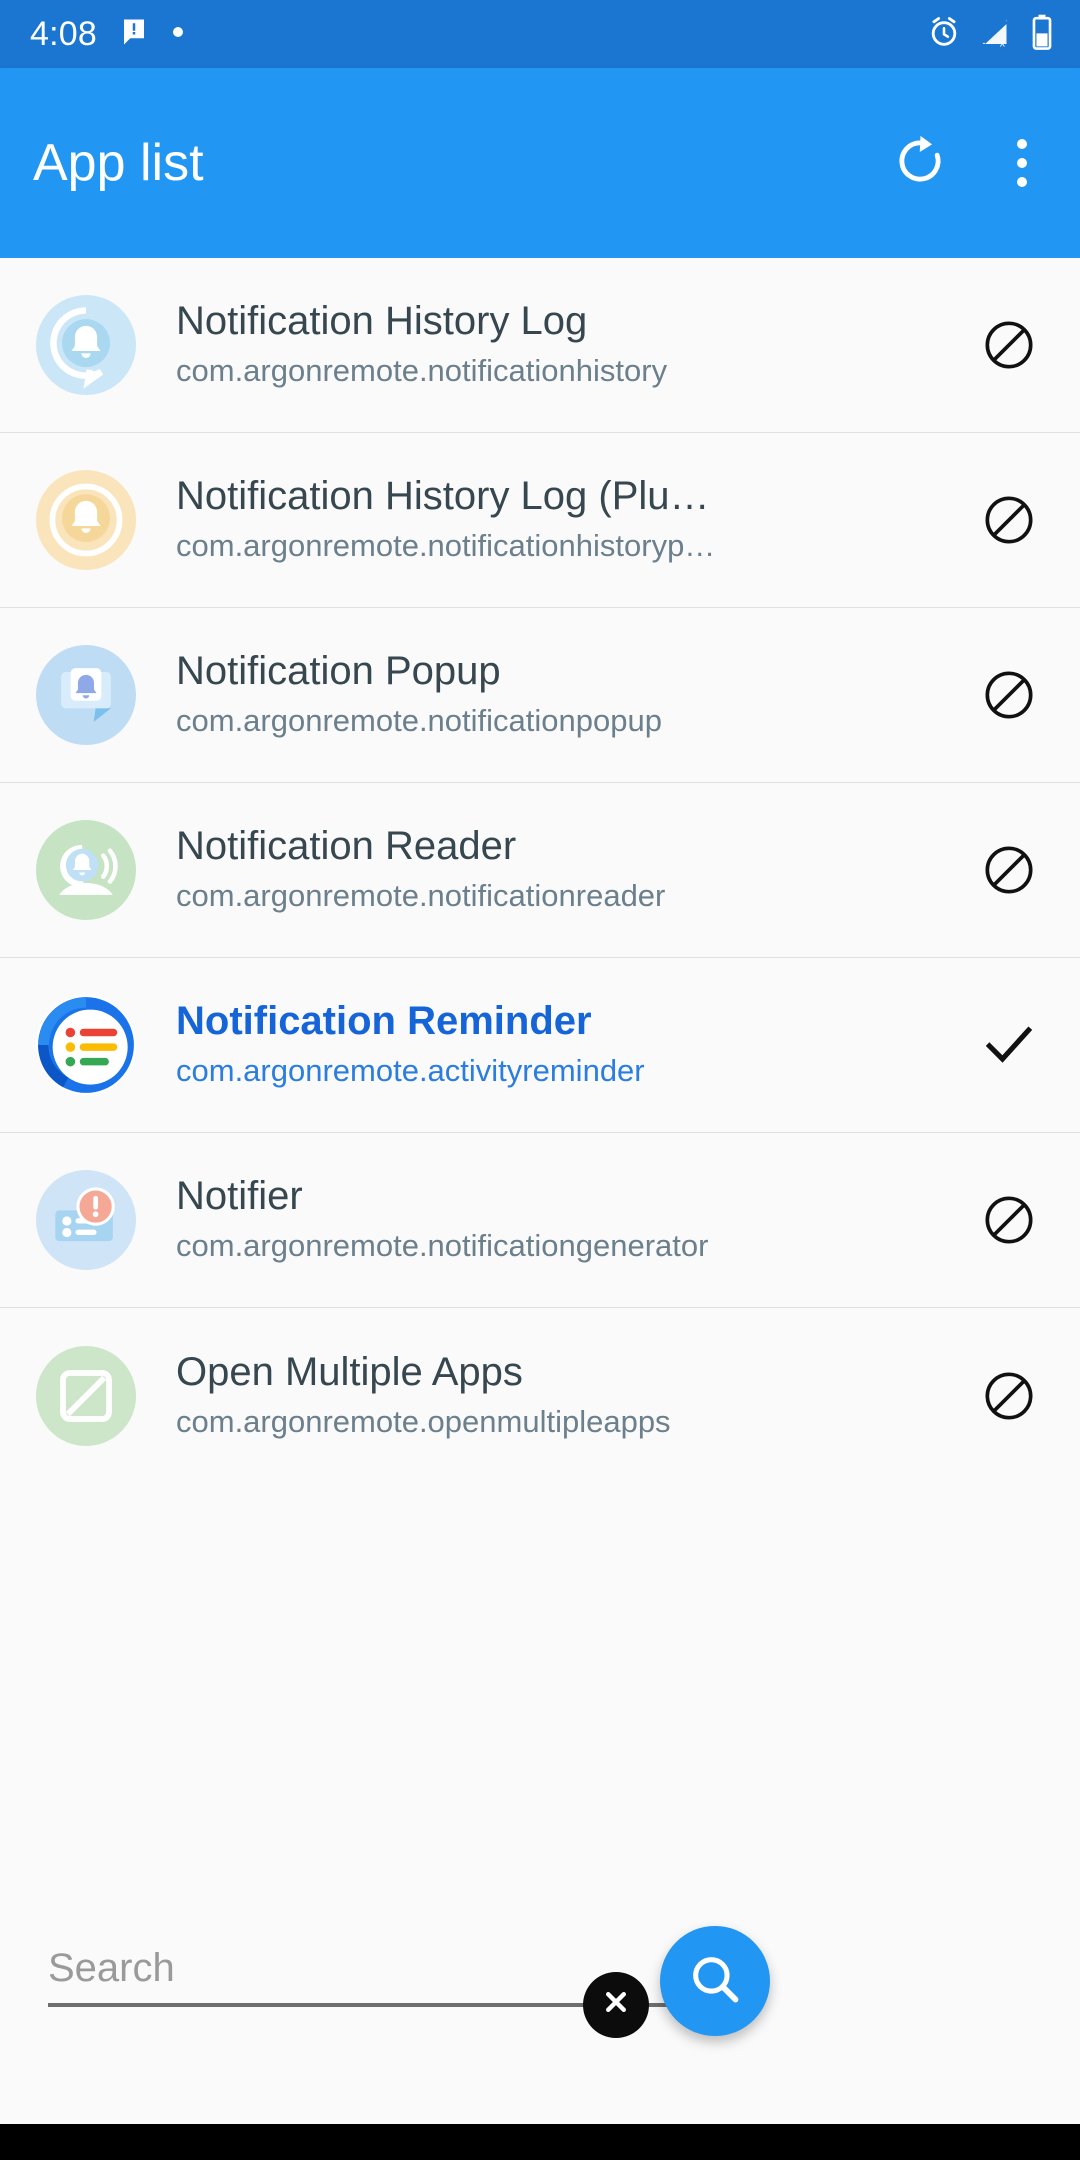 Image resolution: width=1080 pixels, height=2160 pixels. Describe the element at coordinates (118, 163) in the screenshot. I see `page-title: App list` at that location.